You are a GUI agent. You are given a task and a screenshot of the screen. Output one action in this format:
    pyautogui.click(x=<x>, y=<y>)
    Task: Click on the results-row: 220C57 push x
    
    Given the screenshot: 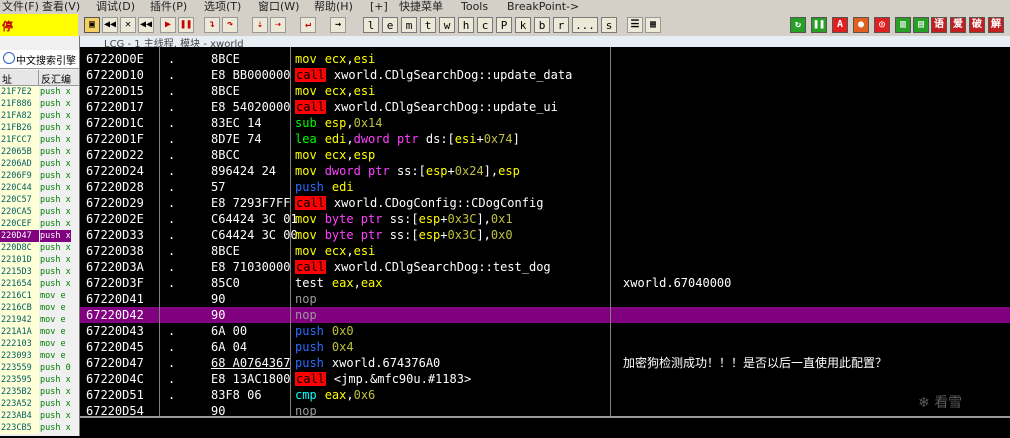 What is the action you would take?
    pyautogui.click(x=39, y=200)
    